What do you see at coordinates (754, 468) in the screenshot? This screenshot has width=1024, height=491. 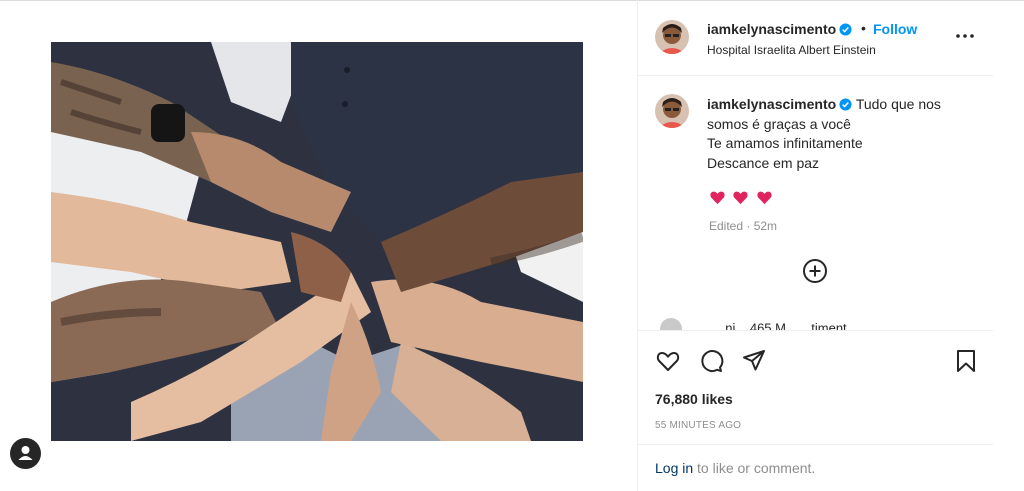 I see `login-prompt-rest: to like or comment.` at bounding box center [754, 468].